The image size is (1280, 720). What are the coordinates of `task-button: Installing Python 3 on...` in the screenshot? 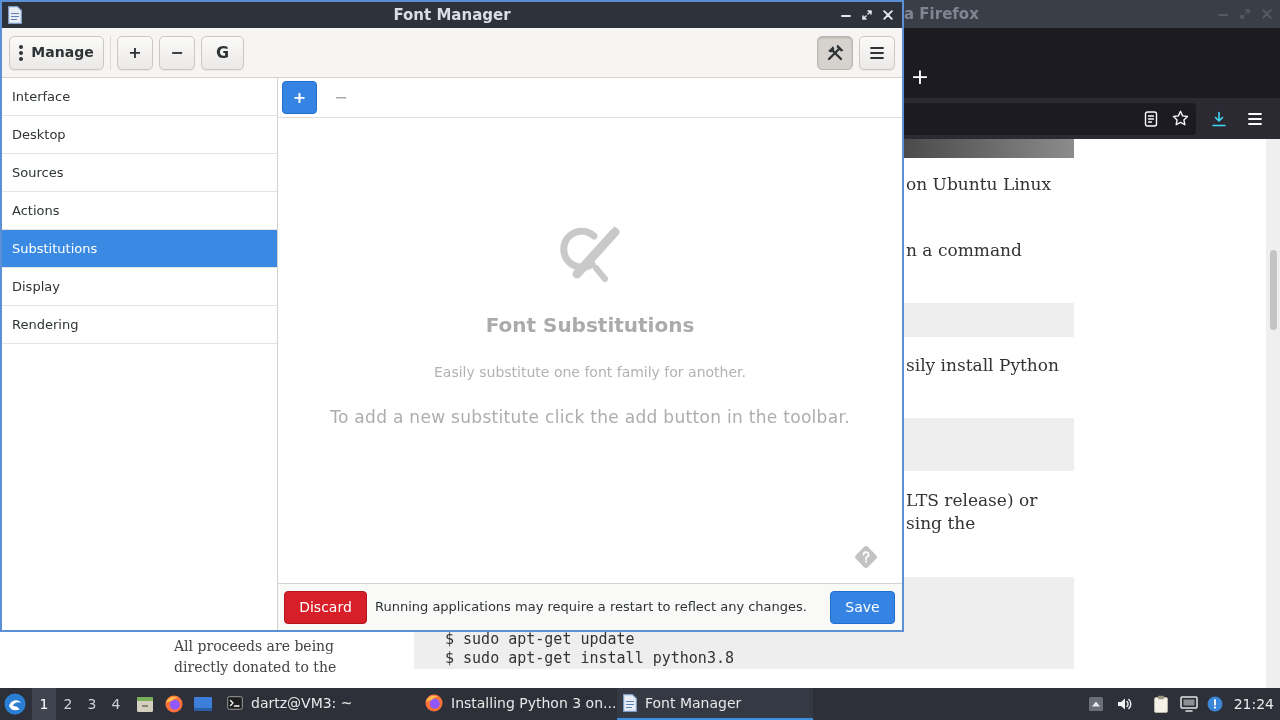 It's located at (517, 704).